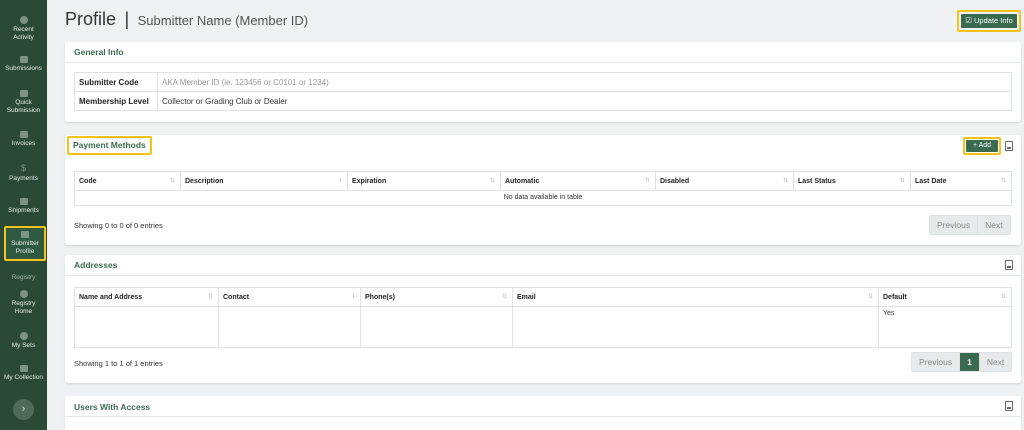  Describe the element at coordinates (945, 327) in the screenshot. I see `default-cell: Yes` at that location.